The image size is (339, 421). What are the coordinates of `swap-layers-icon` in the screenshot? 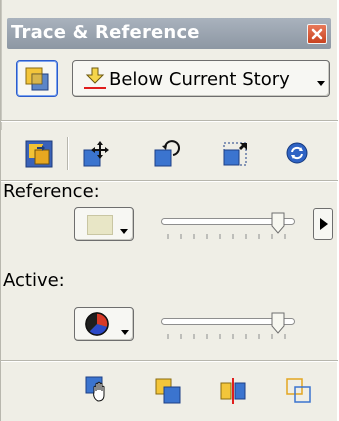 It's located at (39, 154).